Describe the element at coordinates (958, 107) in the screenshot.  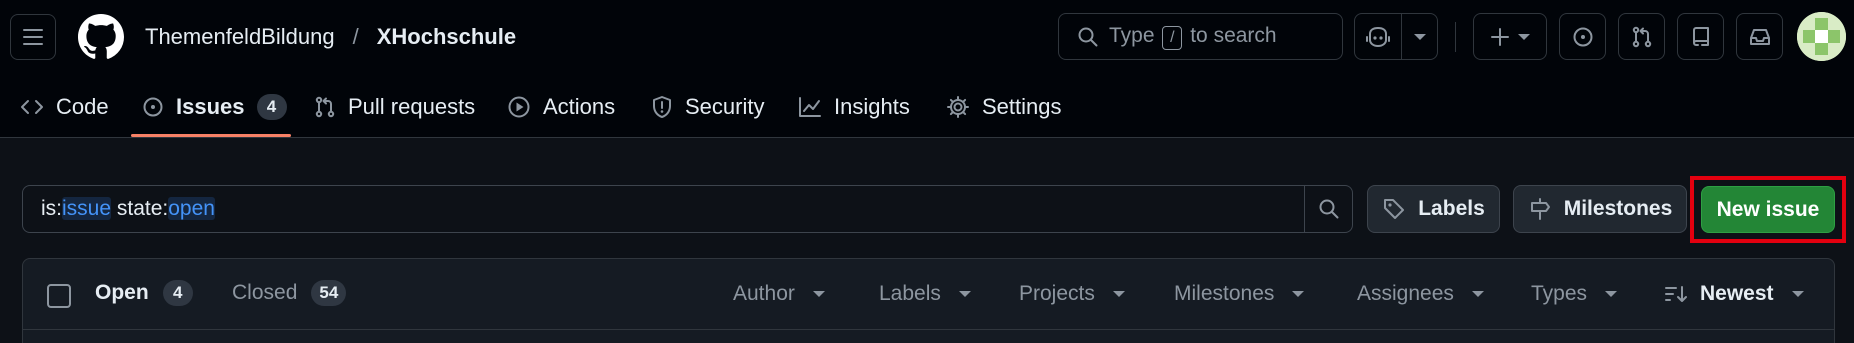
I see `gear-icon` at that location.